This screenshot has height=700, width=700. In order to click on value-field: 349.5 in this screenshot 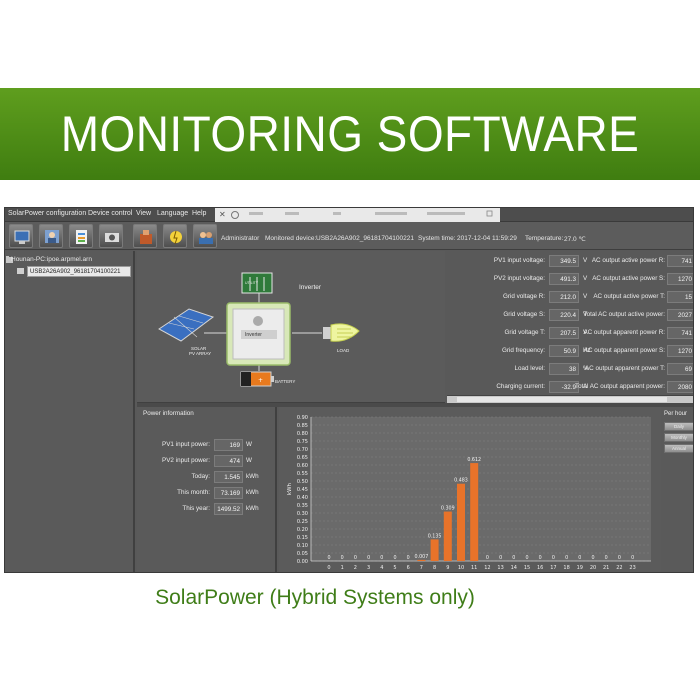, I will do `click(564, 261)`.